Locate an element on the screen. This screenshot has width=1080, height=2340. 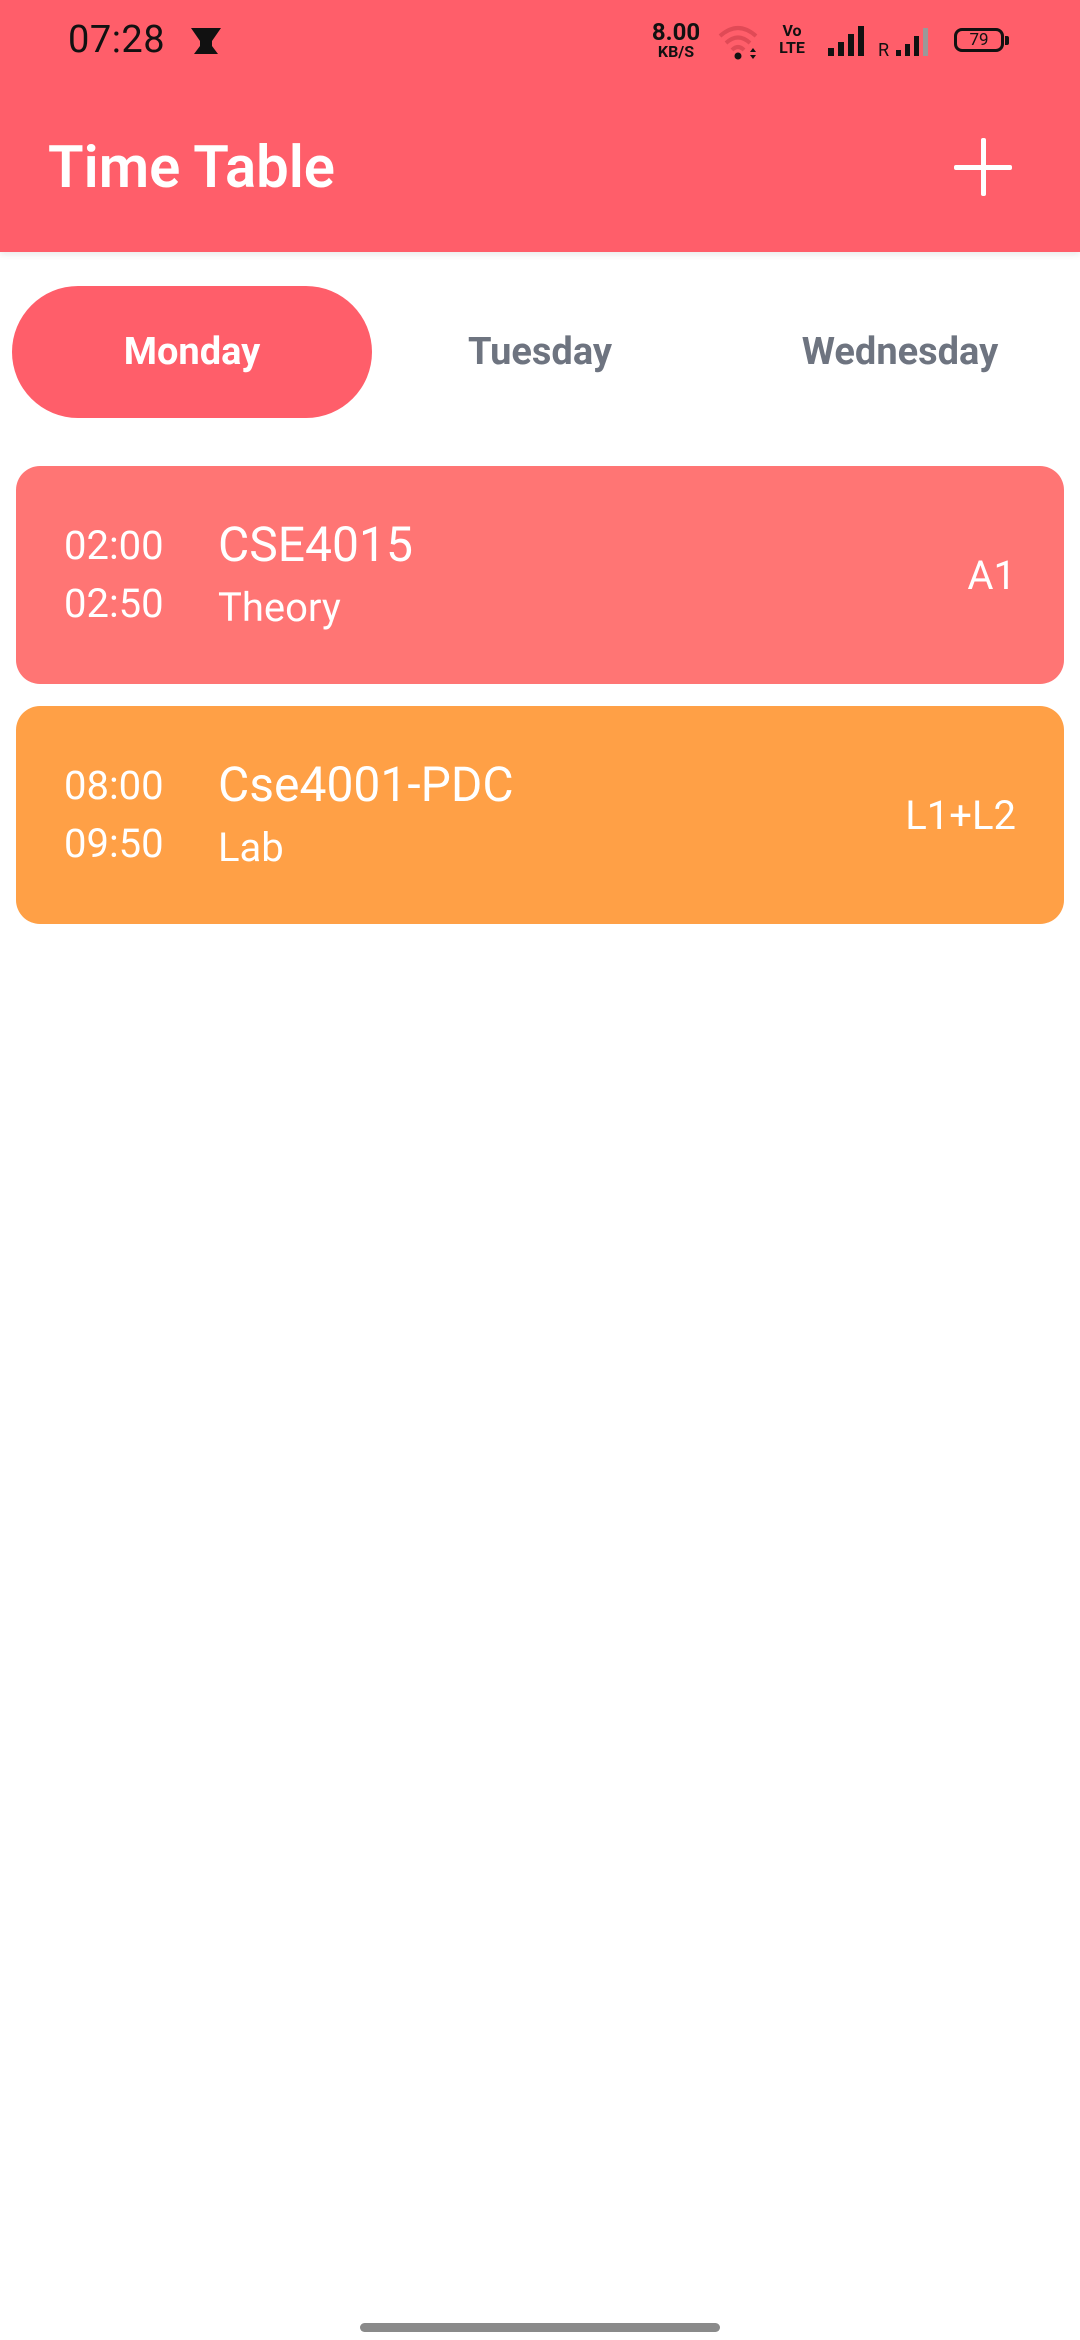
home-indicator is located at coordinates (540, 2327).